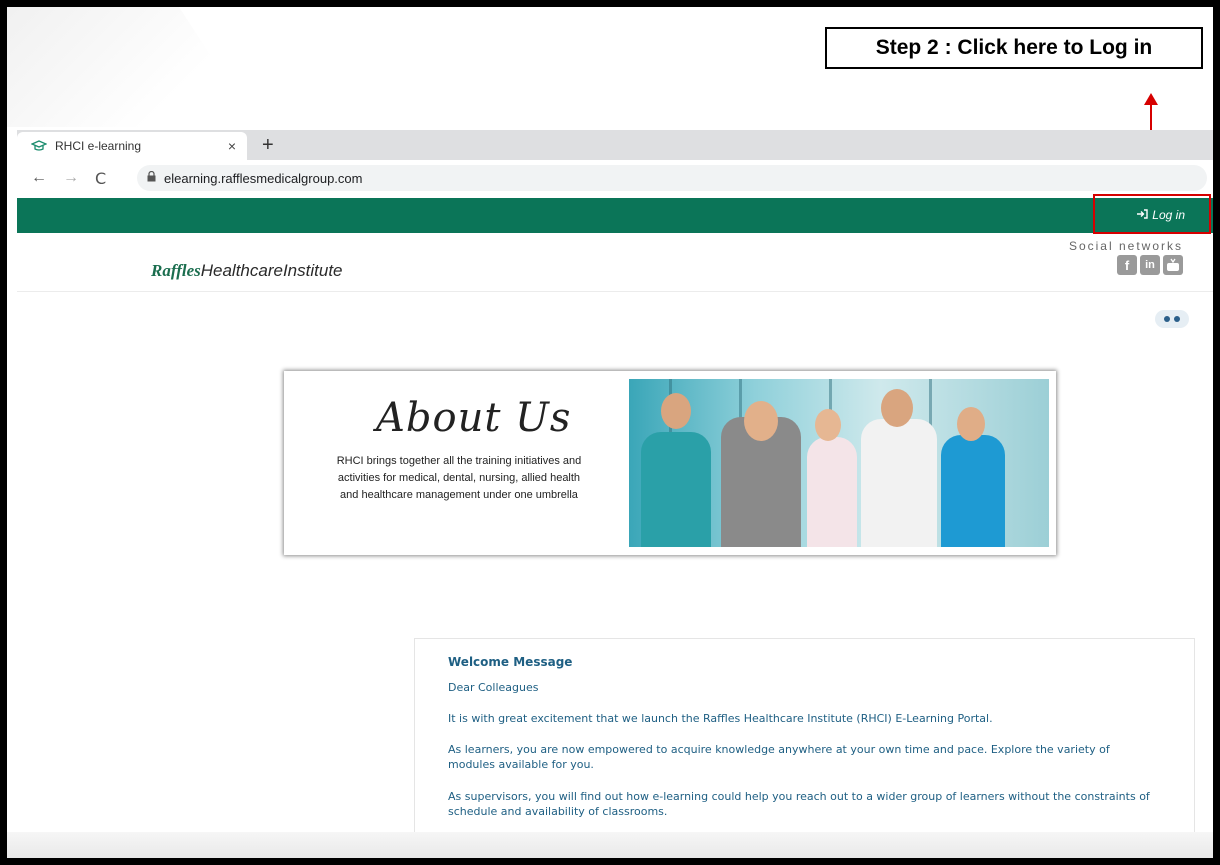  I want to click on browser-tab: RHCI e-learning ×, so click(132, 146).